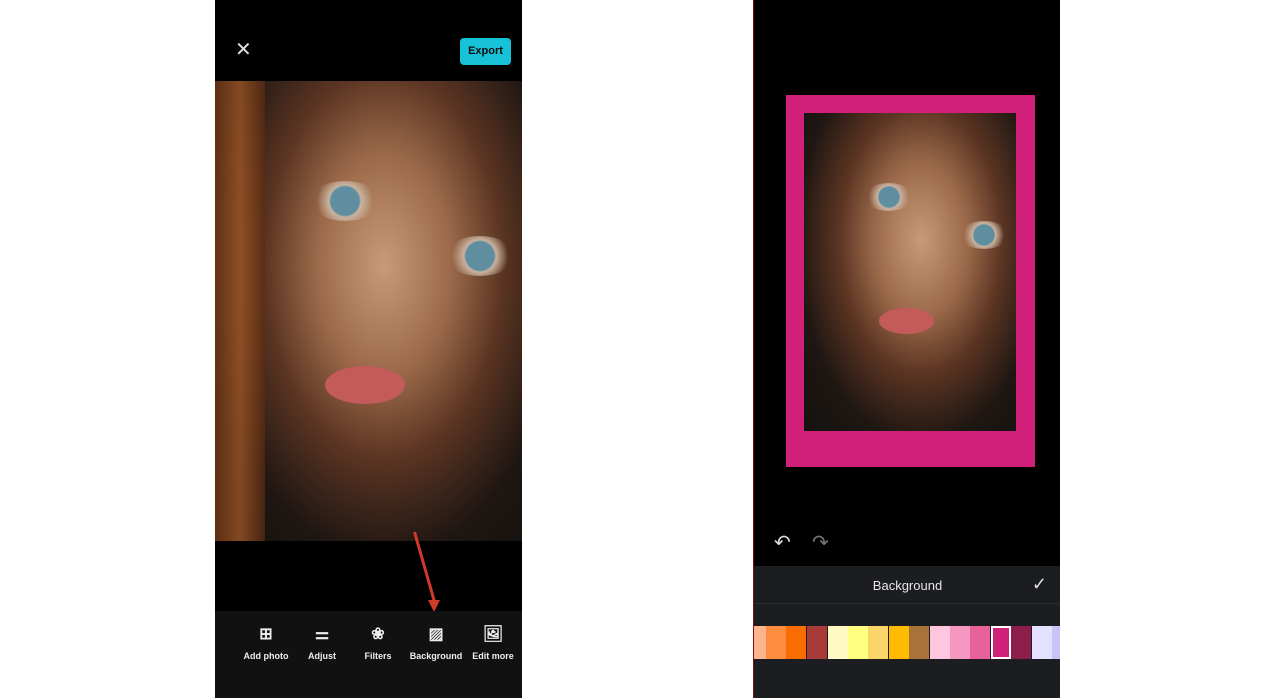 The height and width of the screenshot is (698, 1280). I want to click on tool-filters: ❀ Filters, so click(378, 643).